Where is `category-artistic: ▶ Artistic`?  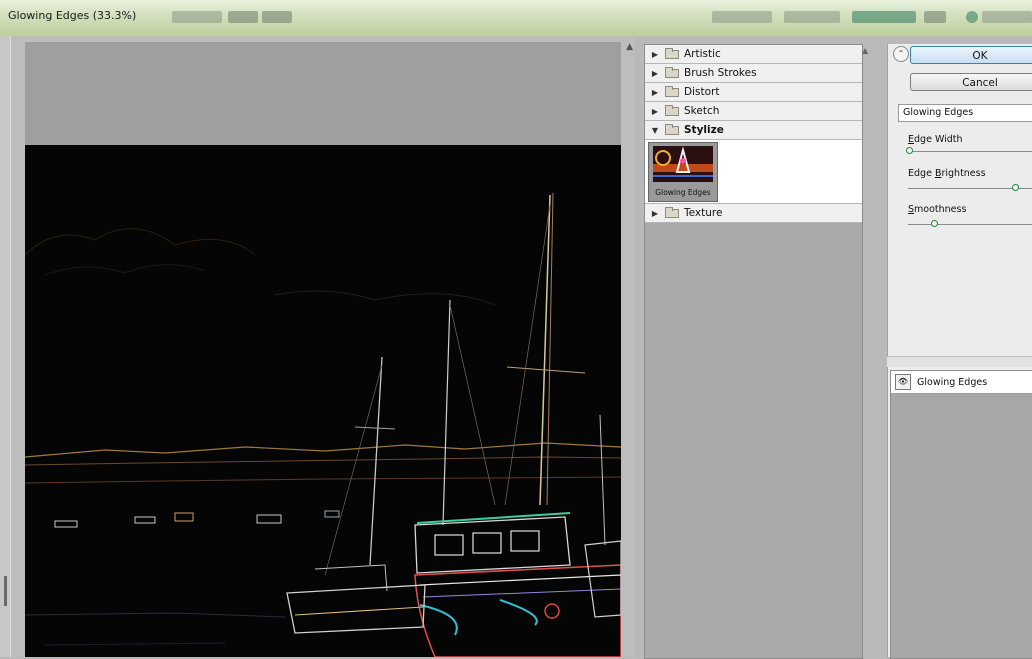 category-artistic: ▶ Artistic is located at coordinates (753, 54).